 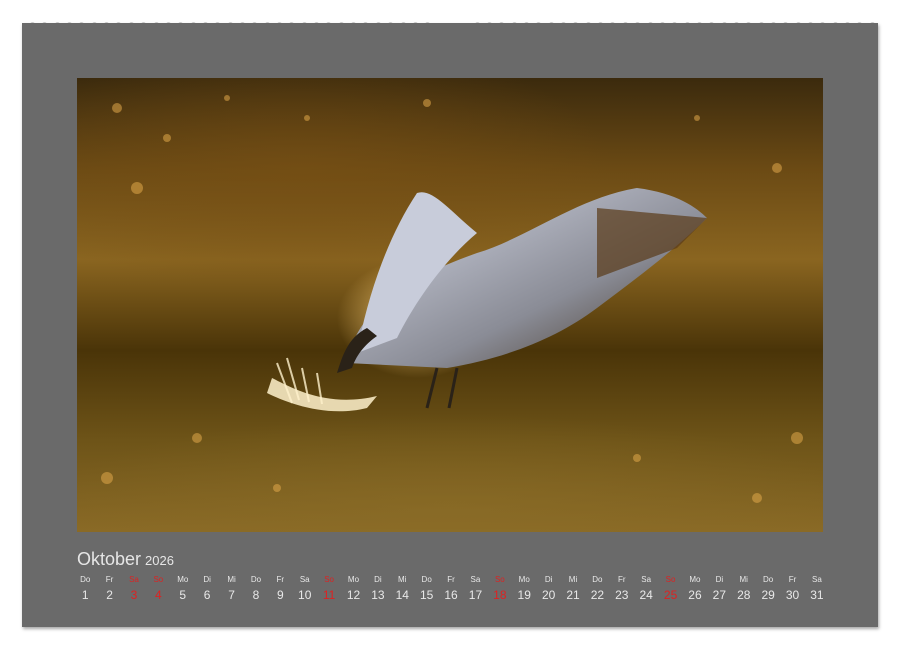 I want to click on day-column: Mi 14, so click(x=402, y=588).